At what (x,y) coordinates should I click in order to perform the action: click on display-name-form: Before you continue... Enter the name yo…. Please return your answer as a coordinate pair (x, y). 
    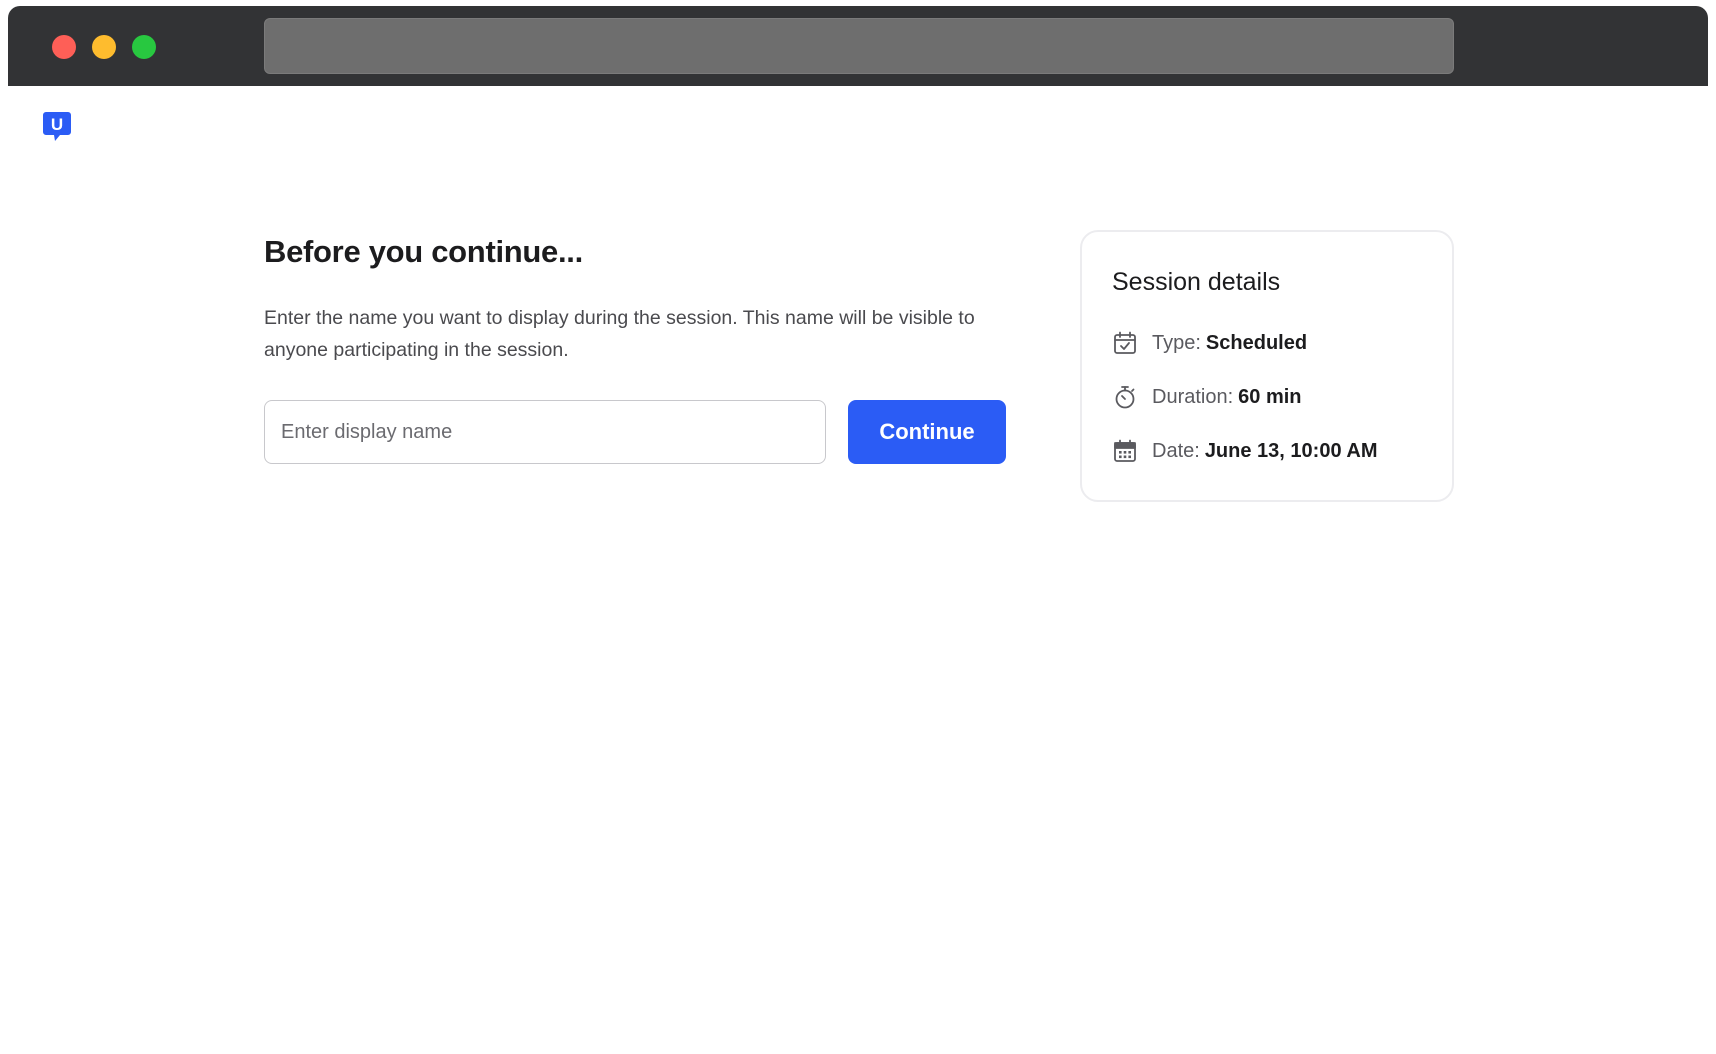
    Looking at the image, I should click on (639, 348).